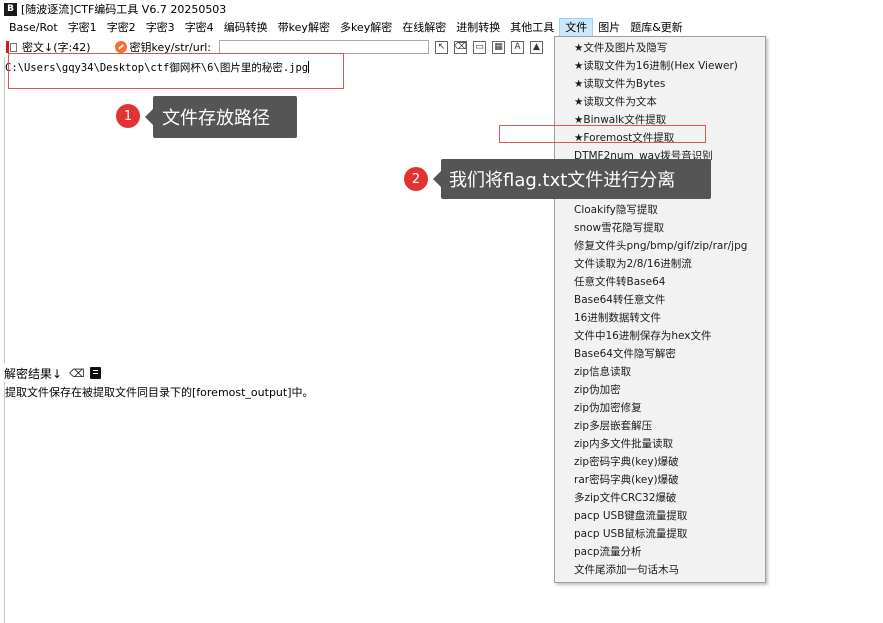  What do you see at coordinates (609, 27) in the screenshot?
I see `menu-image: 图片` at bounding box center [609, 27].